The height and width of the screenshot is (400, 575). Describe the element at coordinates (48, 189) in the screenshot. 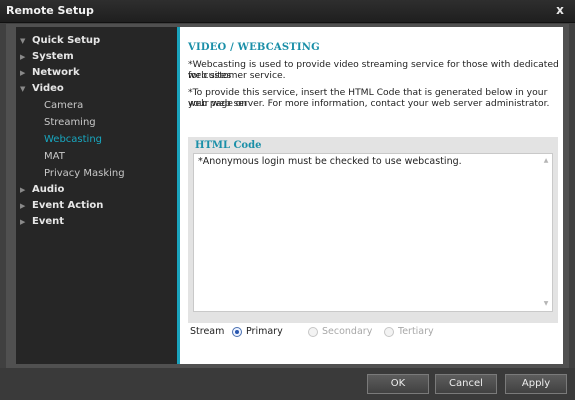

I see `tree-item-label: Audio` at that location.